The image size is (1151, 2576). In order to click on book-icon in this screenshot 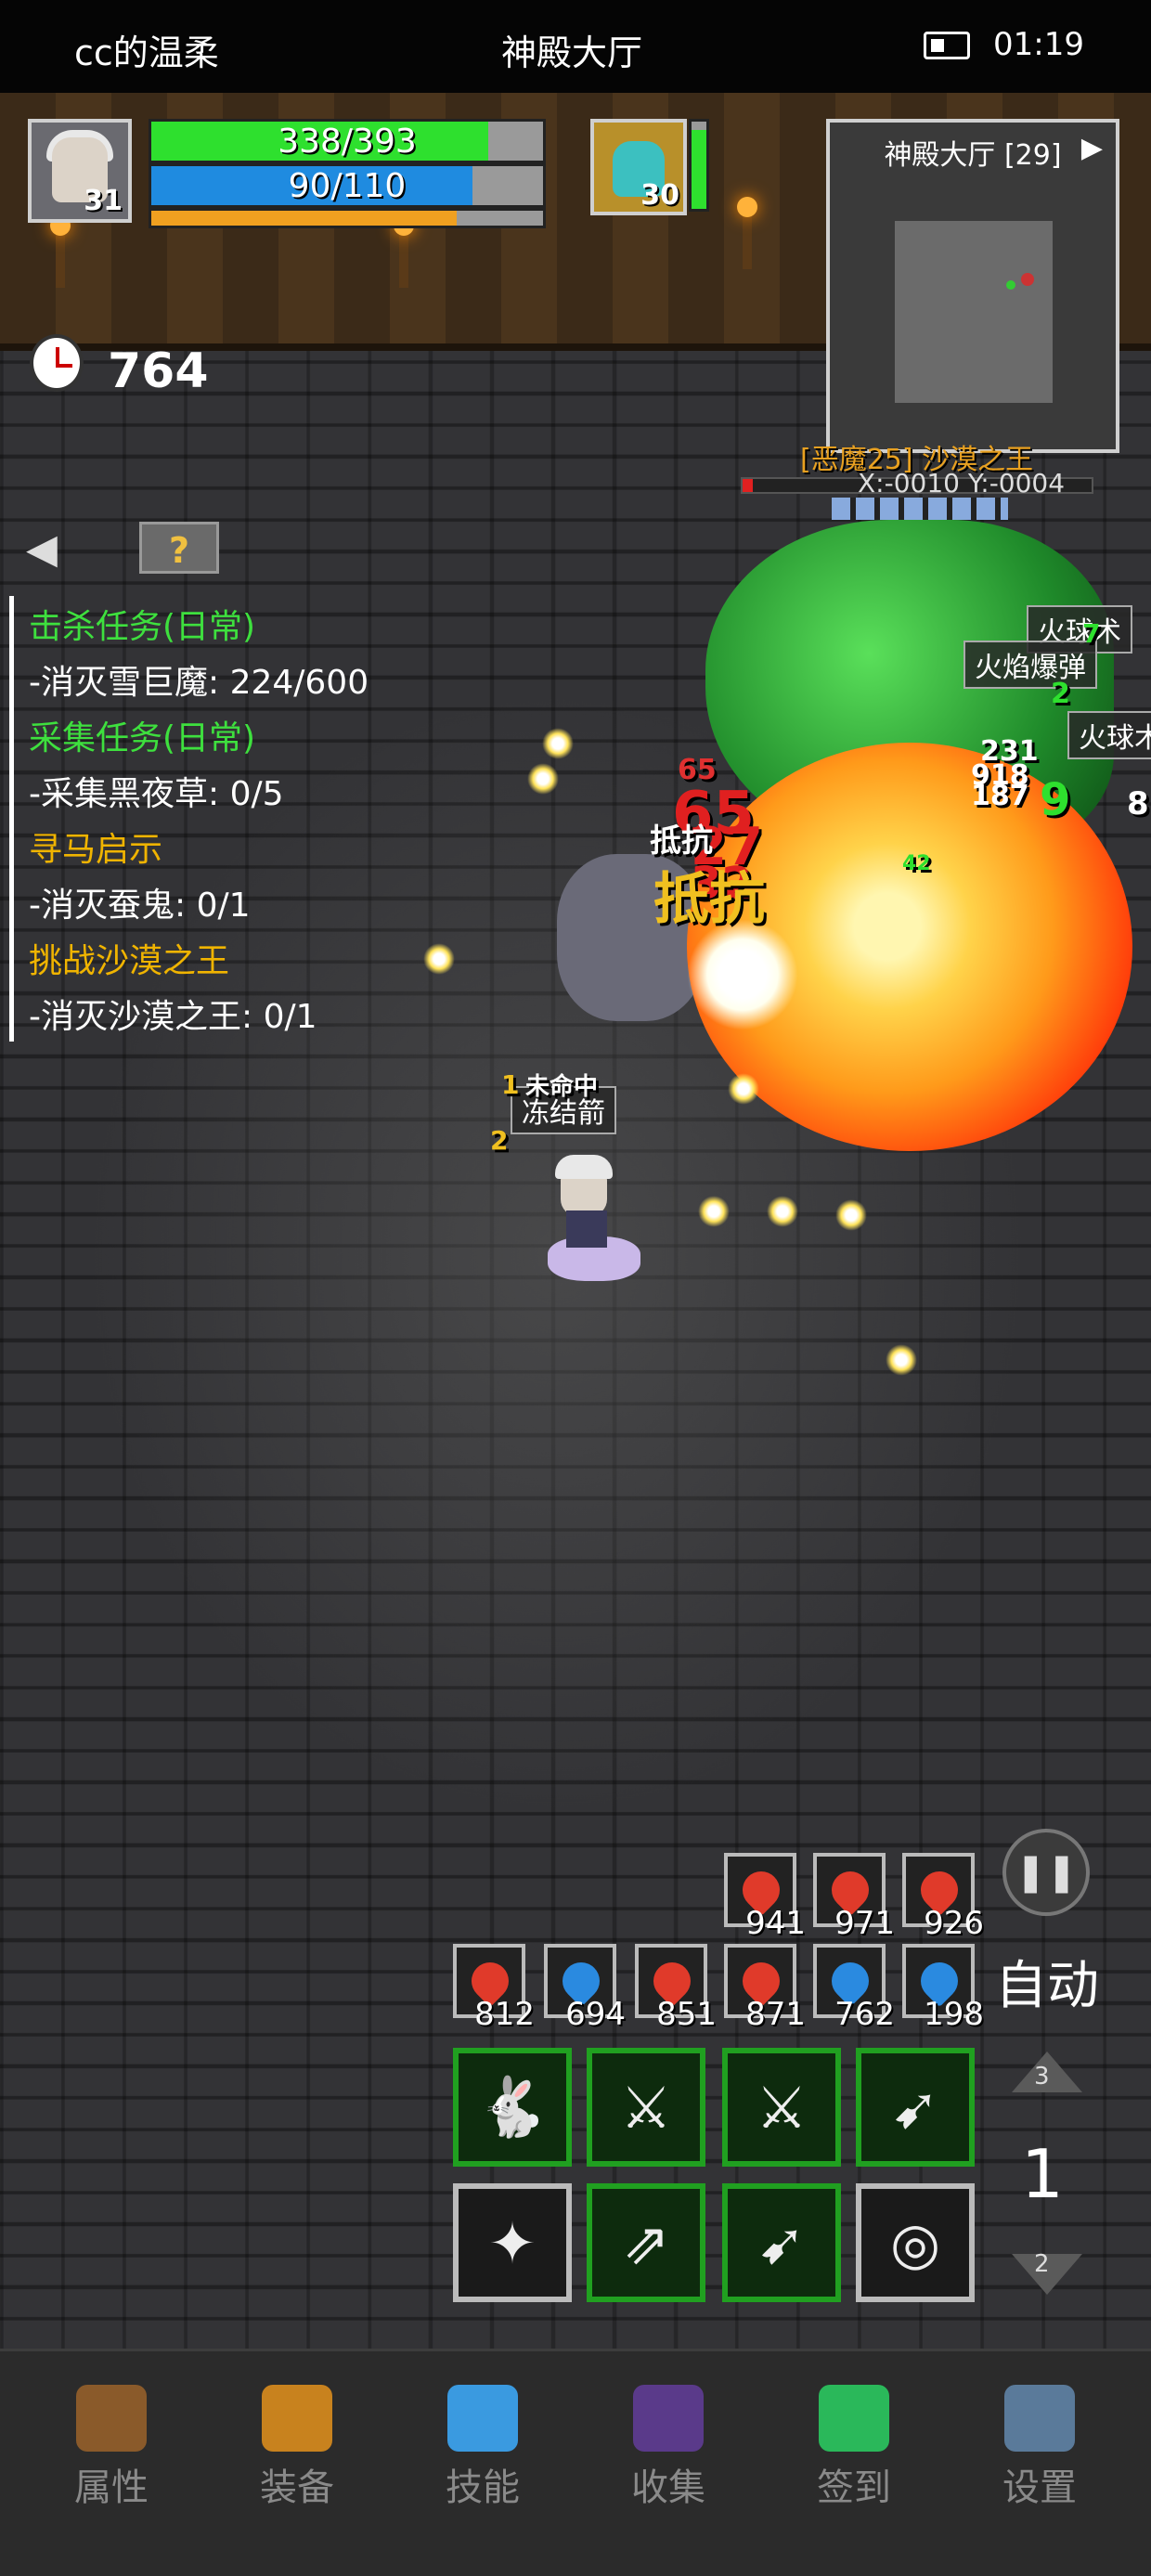, I will do `click(668, 2418)`.